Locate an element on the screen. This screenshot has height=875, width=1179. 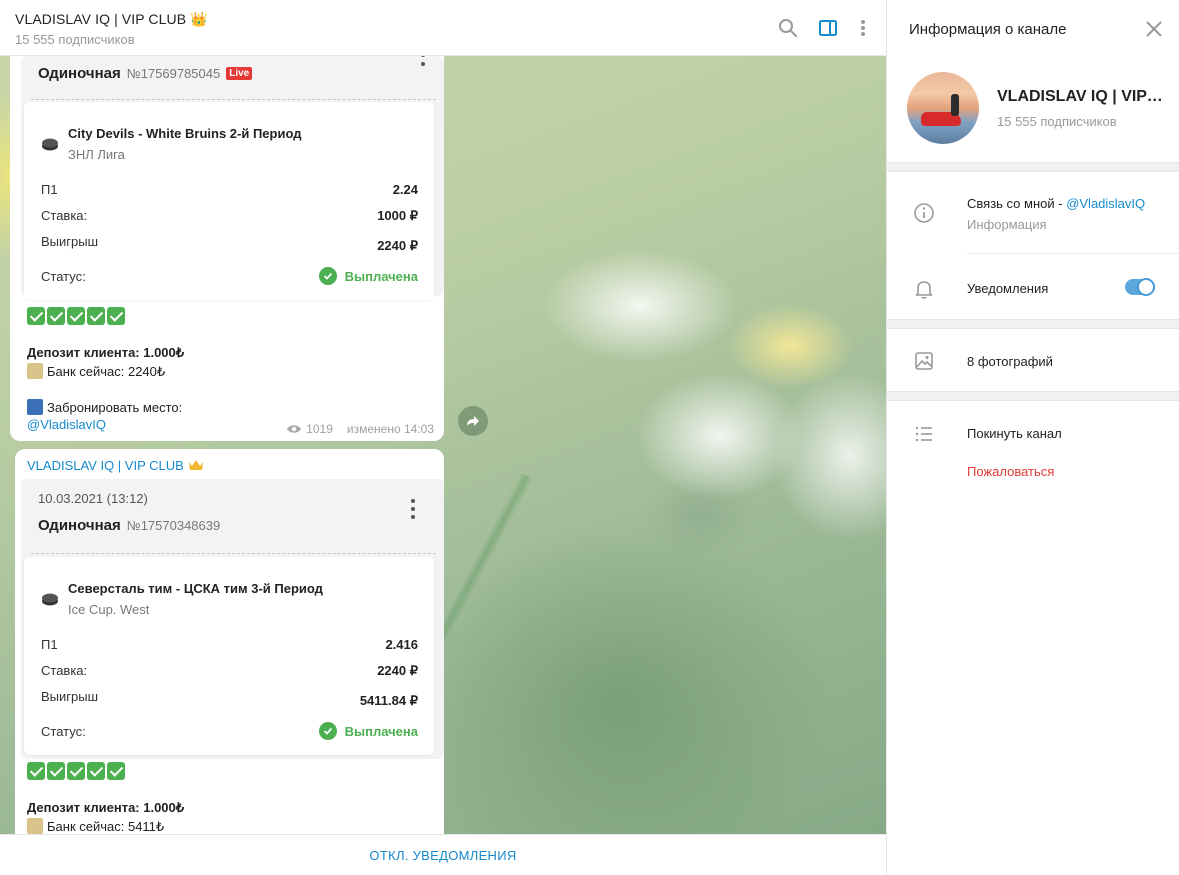
bet-type: Одиночная №17569785045 Live is located at coordinates (145, 73).